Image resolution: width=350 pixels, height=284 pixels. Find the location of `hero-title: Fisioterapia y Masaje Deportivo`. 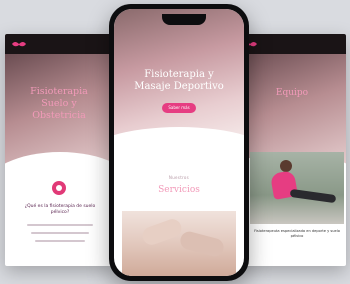

hero-title: Fisioterapia y Masaje Deportivo is located at coordinates (179, 80).